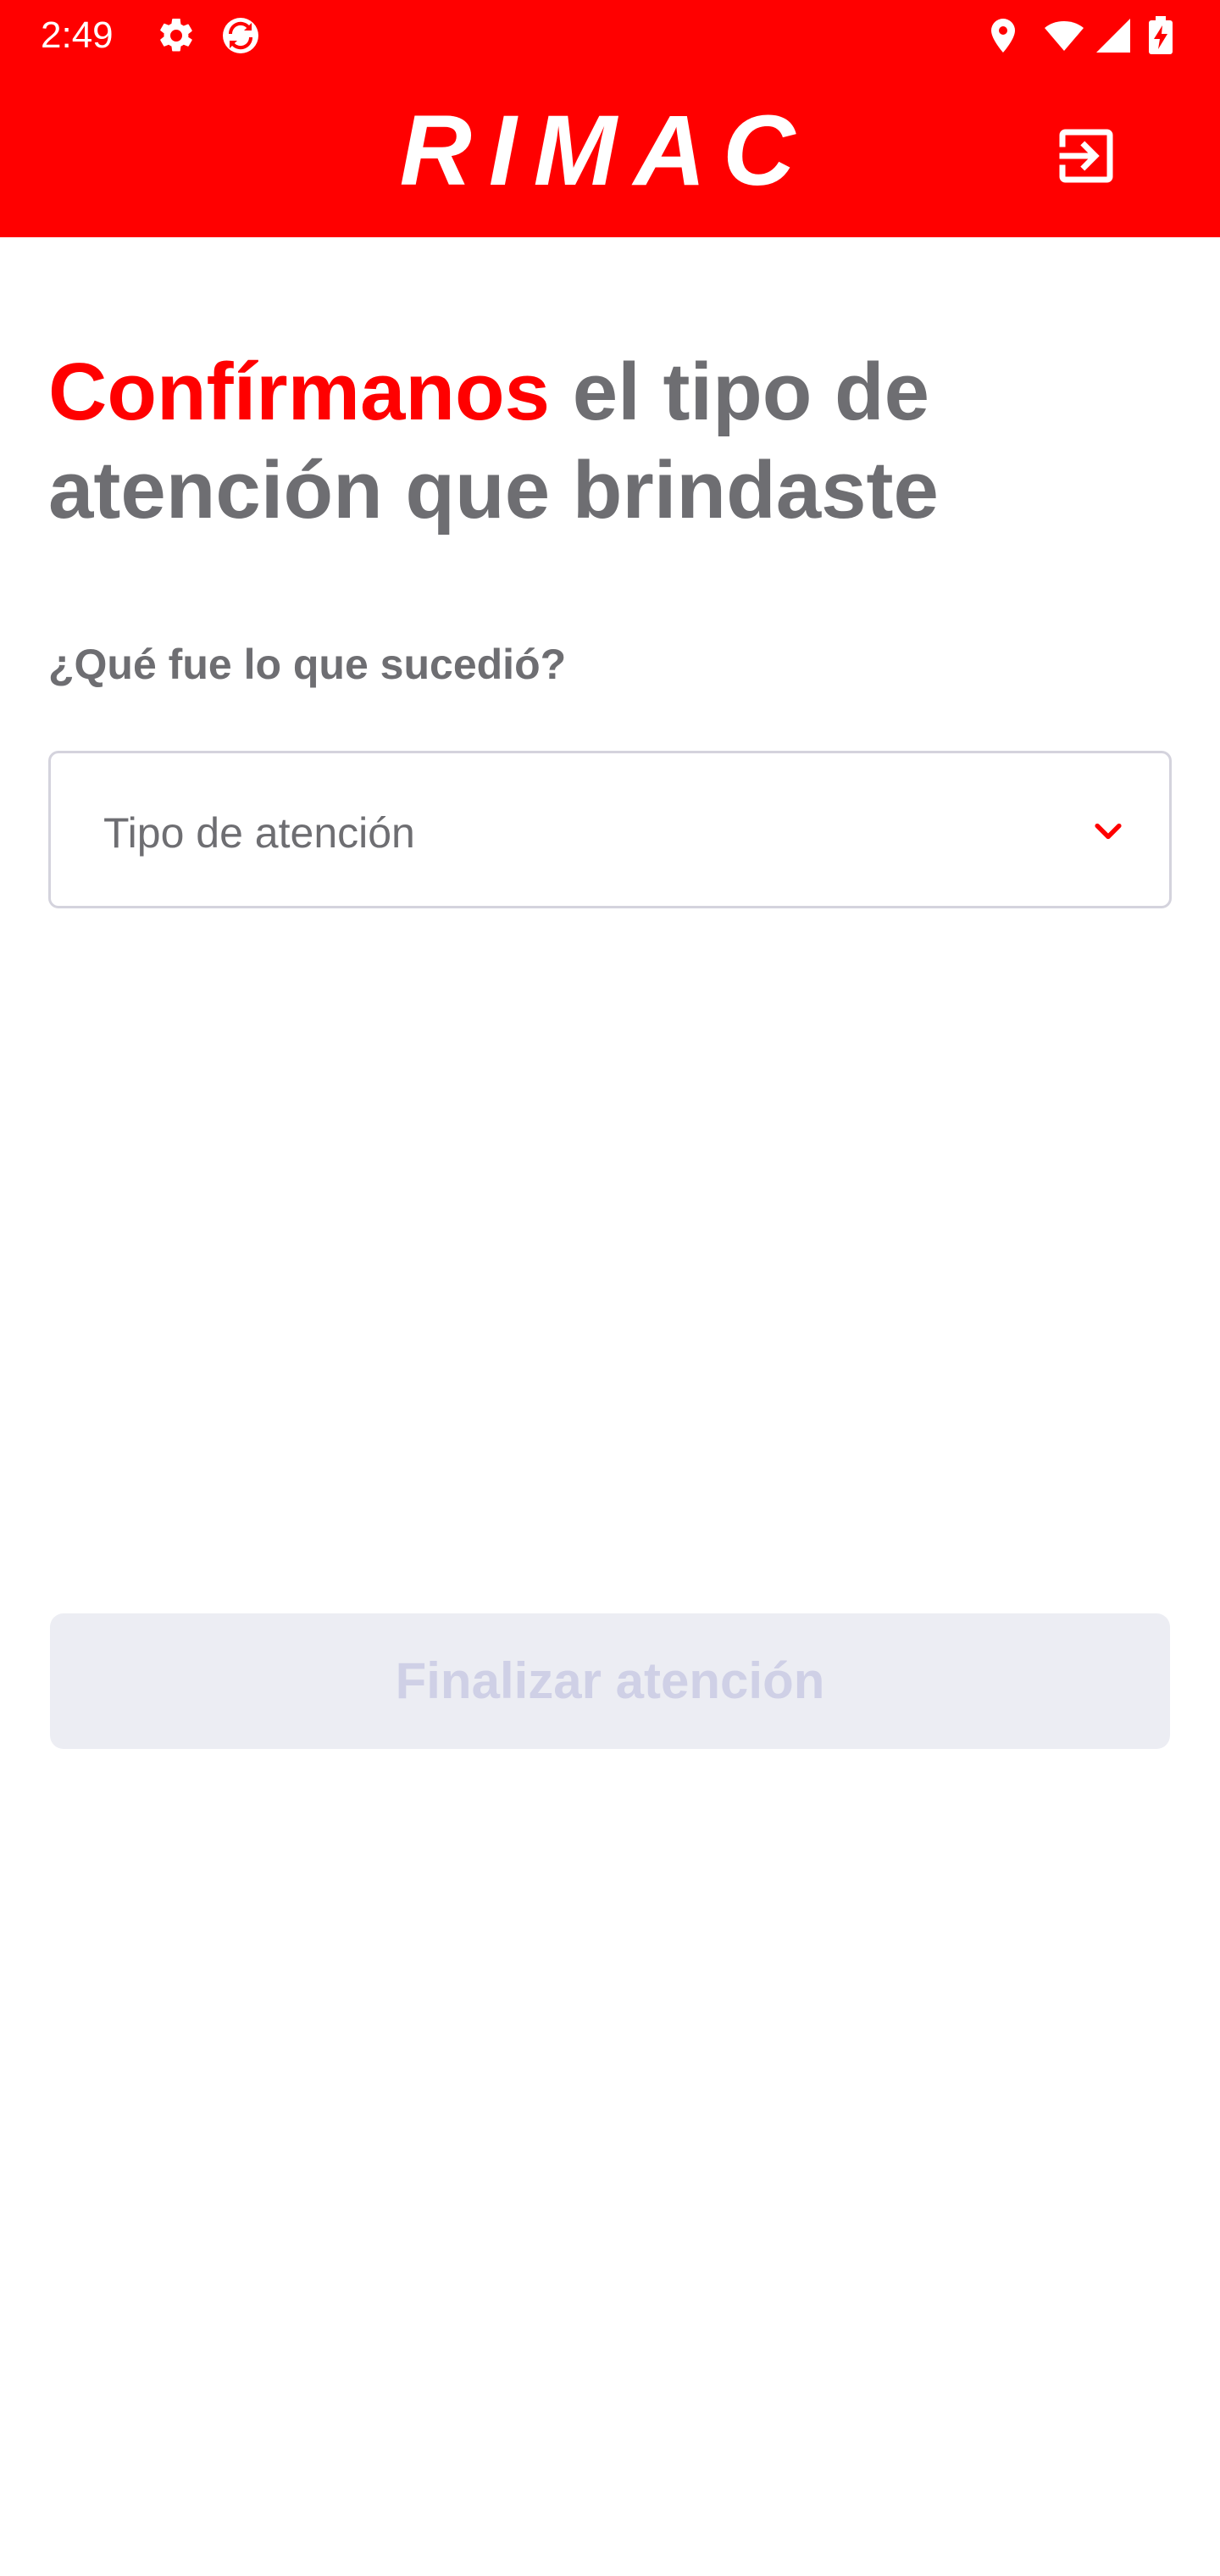 Image resolution: width=1220 pixels, height=2576 pixels. Describe the element at coordinates (605, 151) in the screenshot. I see `rimac-logo: RIMAC` at that location.